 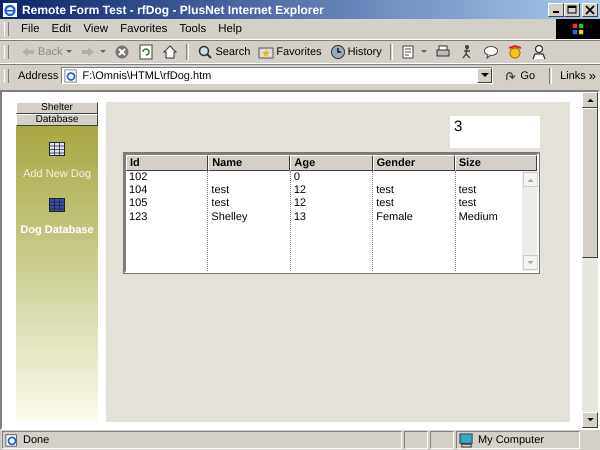 I want to click on flag-logo-icon, so click(x=578, y=29).